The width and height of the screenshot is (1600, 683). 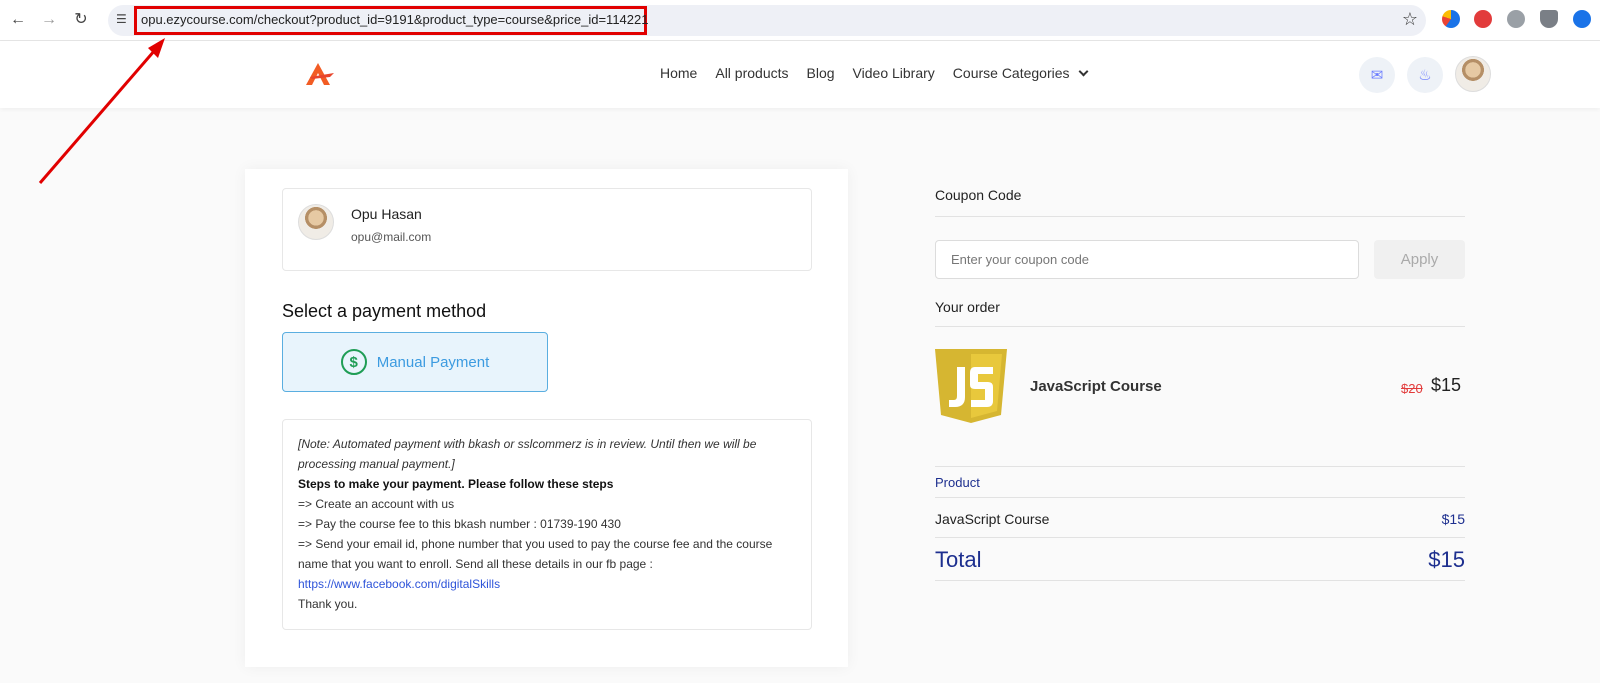 I want to click on bookmark-star-icon: ☆, so click(x=1410, y=19).